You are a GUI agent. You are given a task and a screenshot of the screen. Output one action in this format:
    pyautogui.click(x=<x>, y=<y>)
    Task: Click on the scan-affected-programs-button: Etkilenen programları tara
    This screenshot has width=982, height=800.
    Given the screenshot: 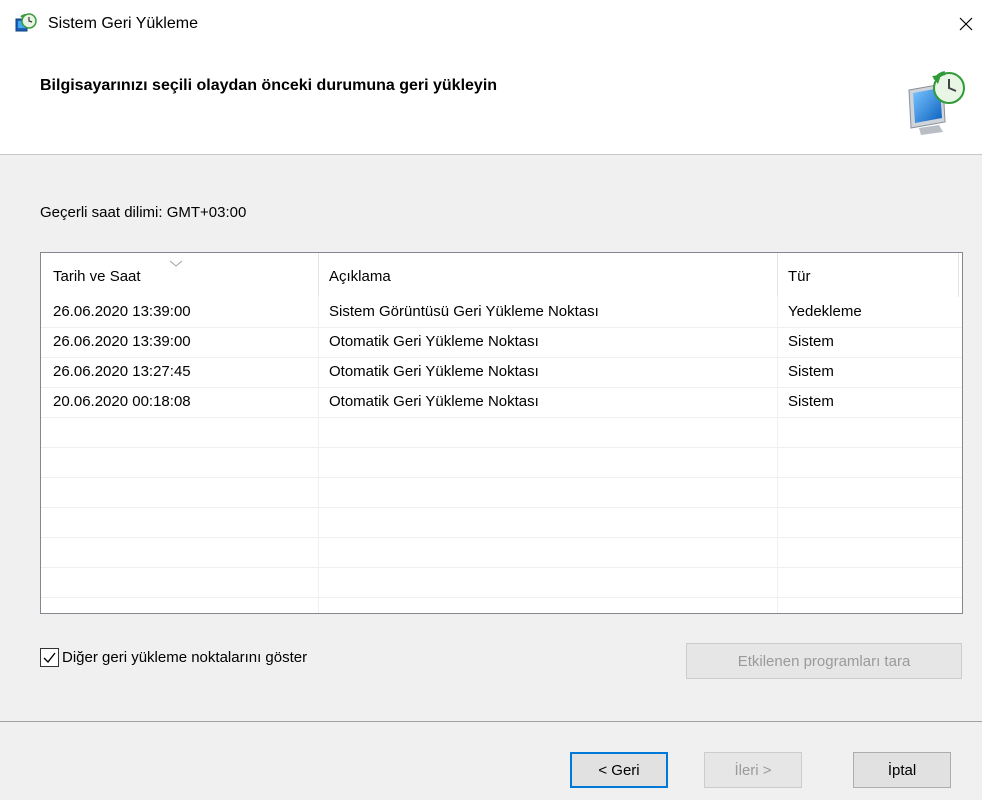 What is the action you would take?
    pyautogui.click(x=824, y=661)
    